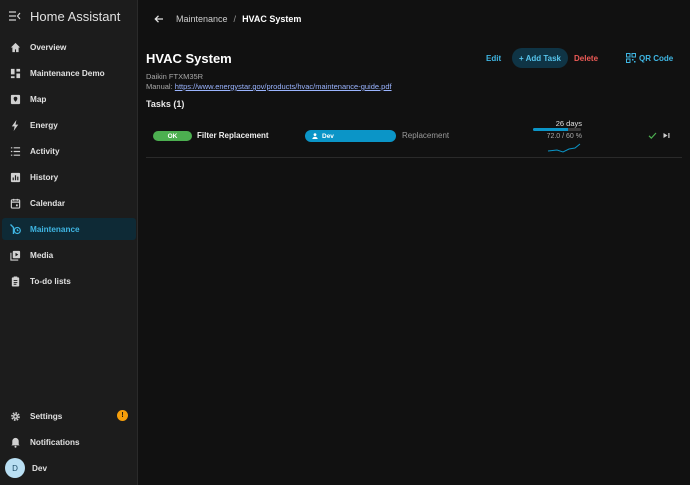  I want to click on sidebar-item-map: Map, so click(69, 99).